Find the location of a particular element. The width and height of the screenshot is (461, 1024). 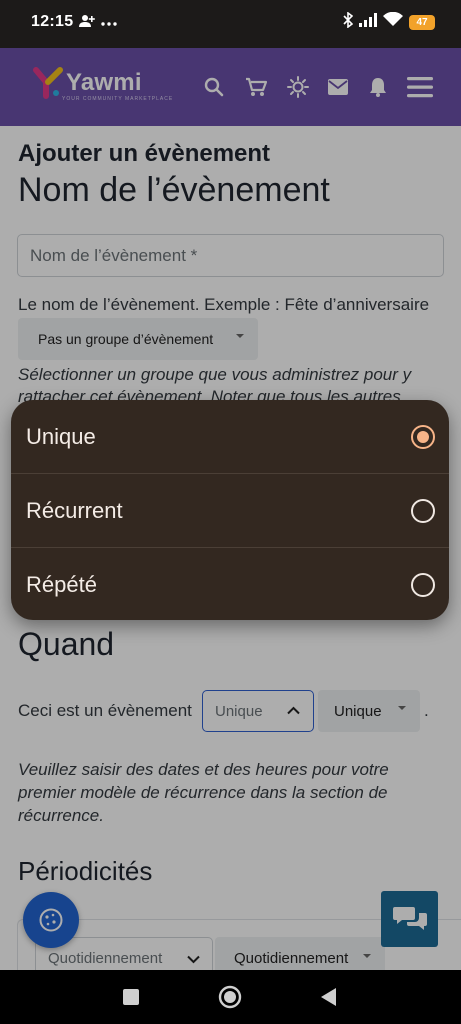

option-unique: Unique is located at coordinates (230, 436).